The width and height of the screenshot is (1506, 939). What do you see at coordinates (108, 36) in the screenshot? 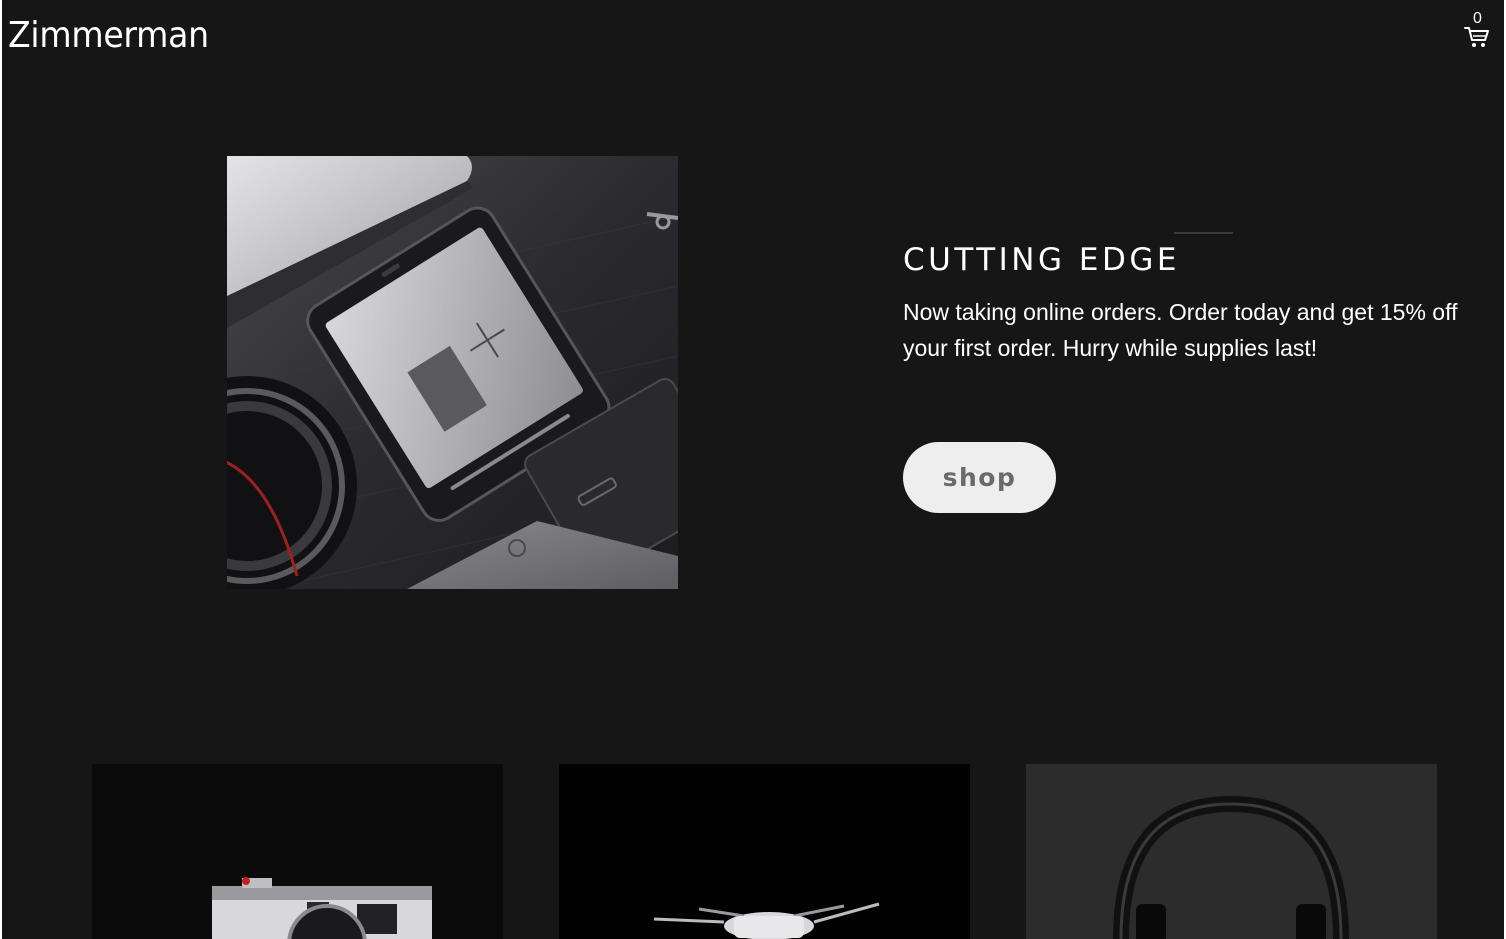
I see `brand-logo: Zimmerman` at bounding box center [108, 36].